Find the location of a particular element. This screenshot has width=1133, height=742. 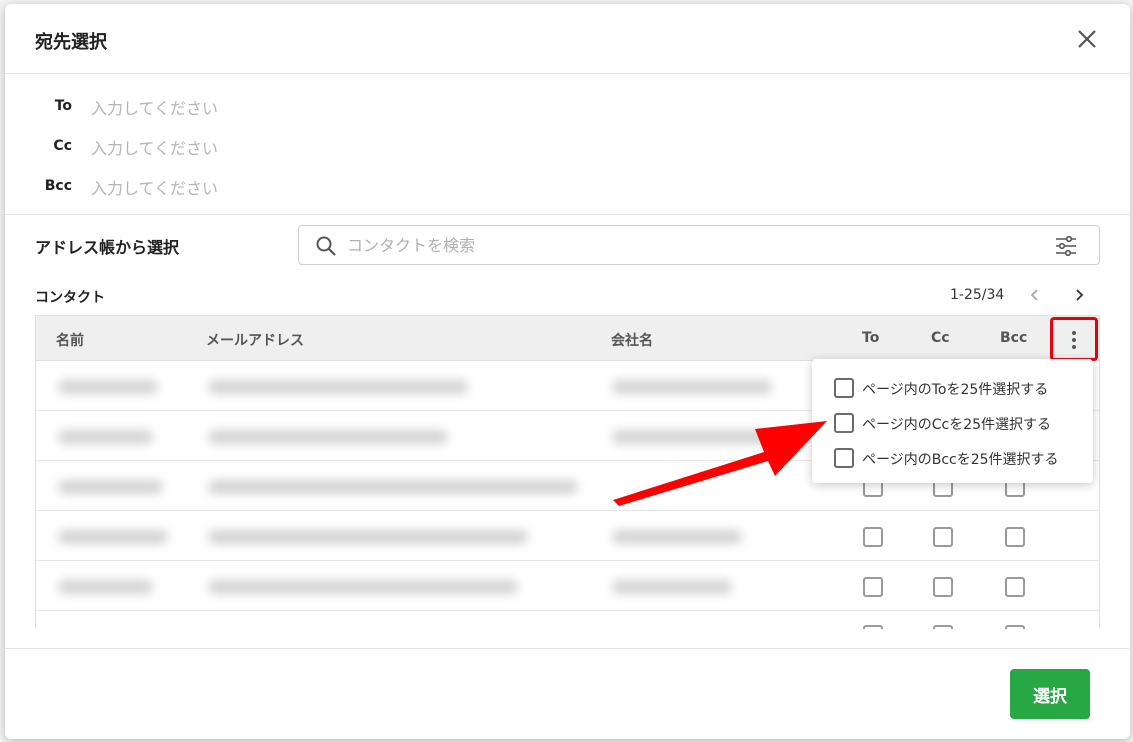

contact-search-box is located at coordinates (699, 245).